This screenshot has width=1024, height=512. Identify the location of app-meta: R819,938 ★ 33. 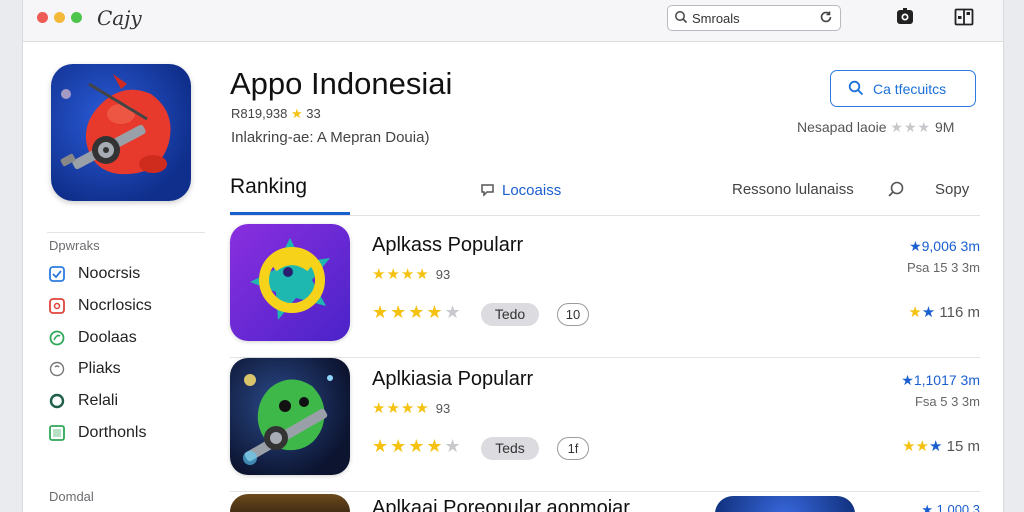
(276, 114).